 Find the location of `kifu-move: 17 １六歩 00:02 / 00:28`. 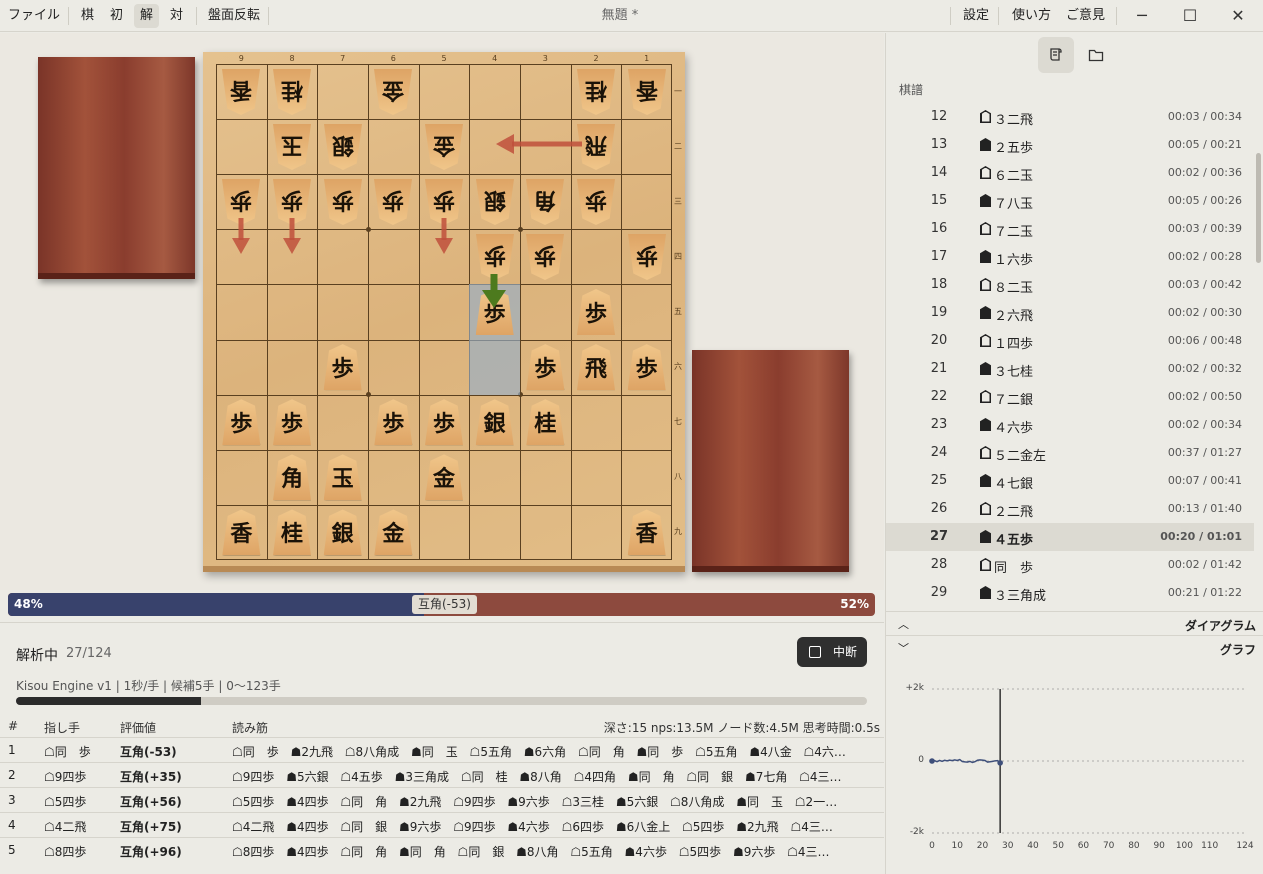

kifu-move: 17 １六歩 00:02 / 00:28 is located at coordinates (1070, 257).